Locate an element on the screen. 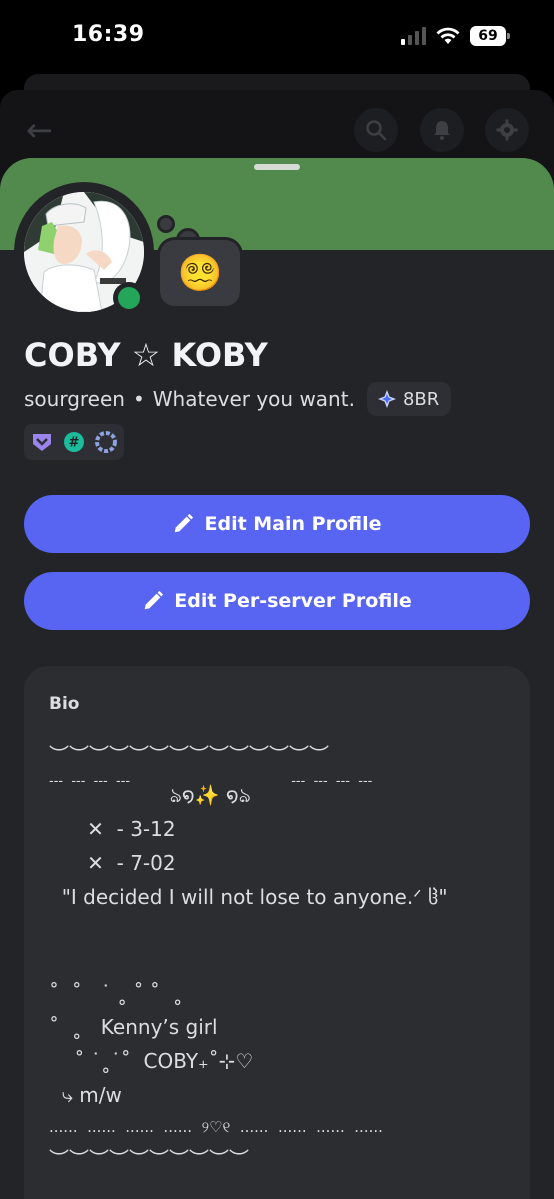 The width and height of the screenshot is (554, 1199). profile-subline: sourgreen • Whatever you want. 8BR is located at coordinates (238, 399).